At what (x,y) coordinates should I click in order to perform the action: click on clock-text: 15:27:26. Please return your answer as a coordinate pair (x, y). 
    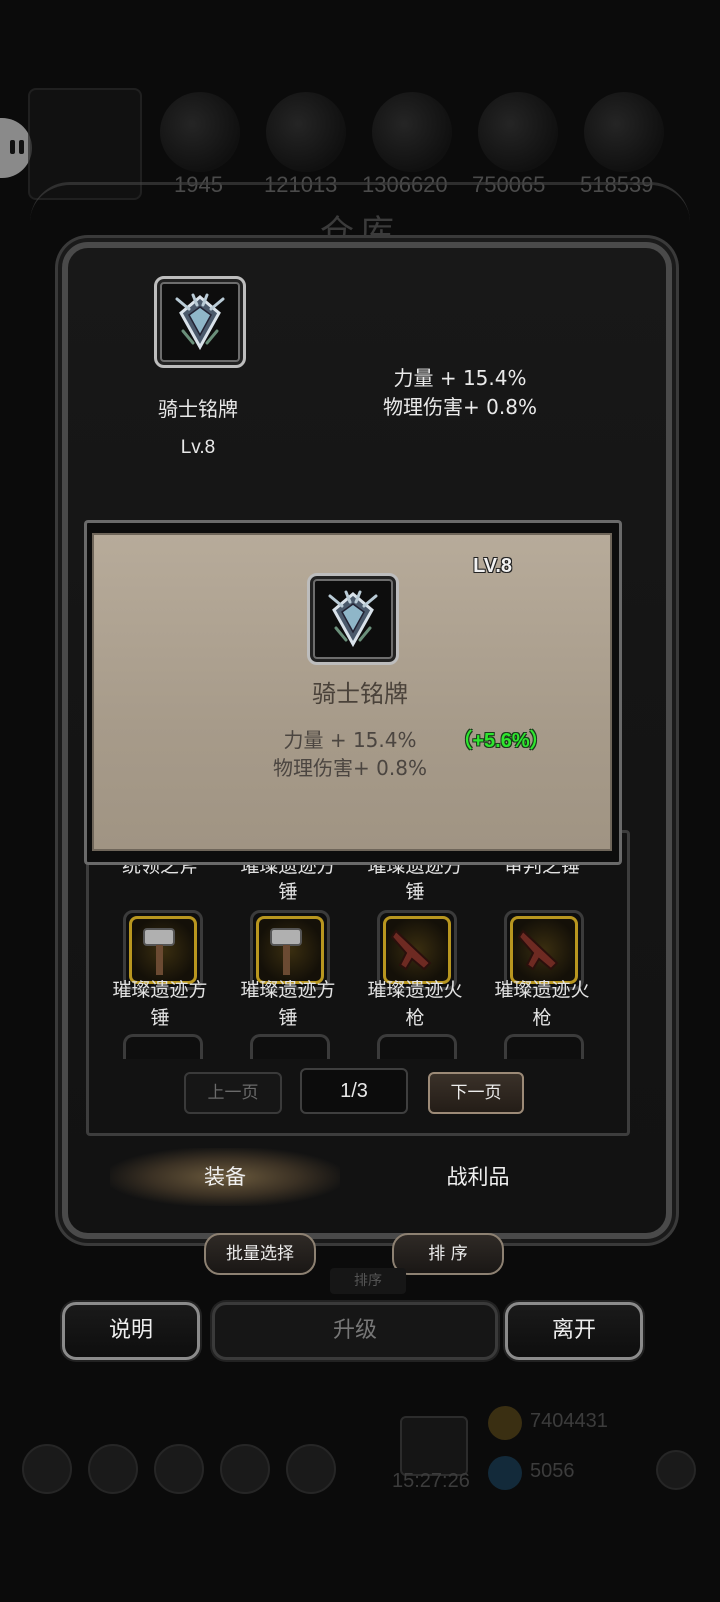
    Looking at the image, I should click on (431, 1481).